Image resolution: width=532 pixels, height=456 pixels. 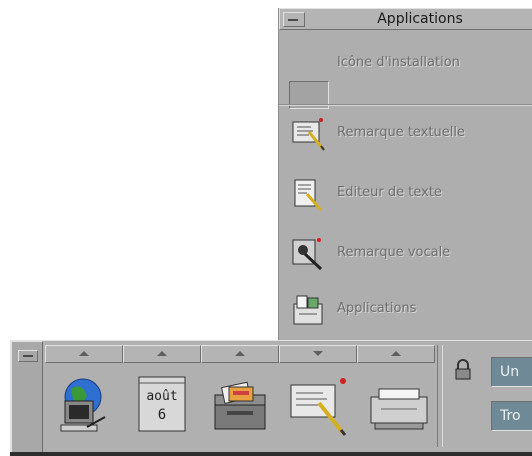 I want to click on subpanel-item-voice-note: Remarque vocale, so click(x=405, y=253).